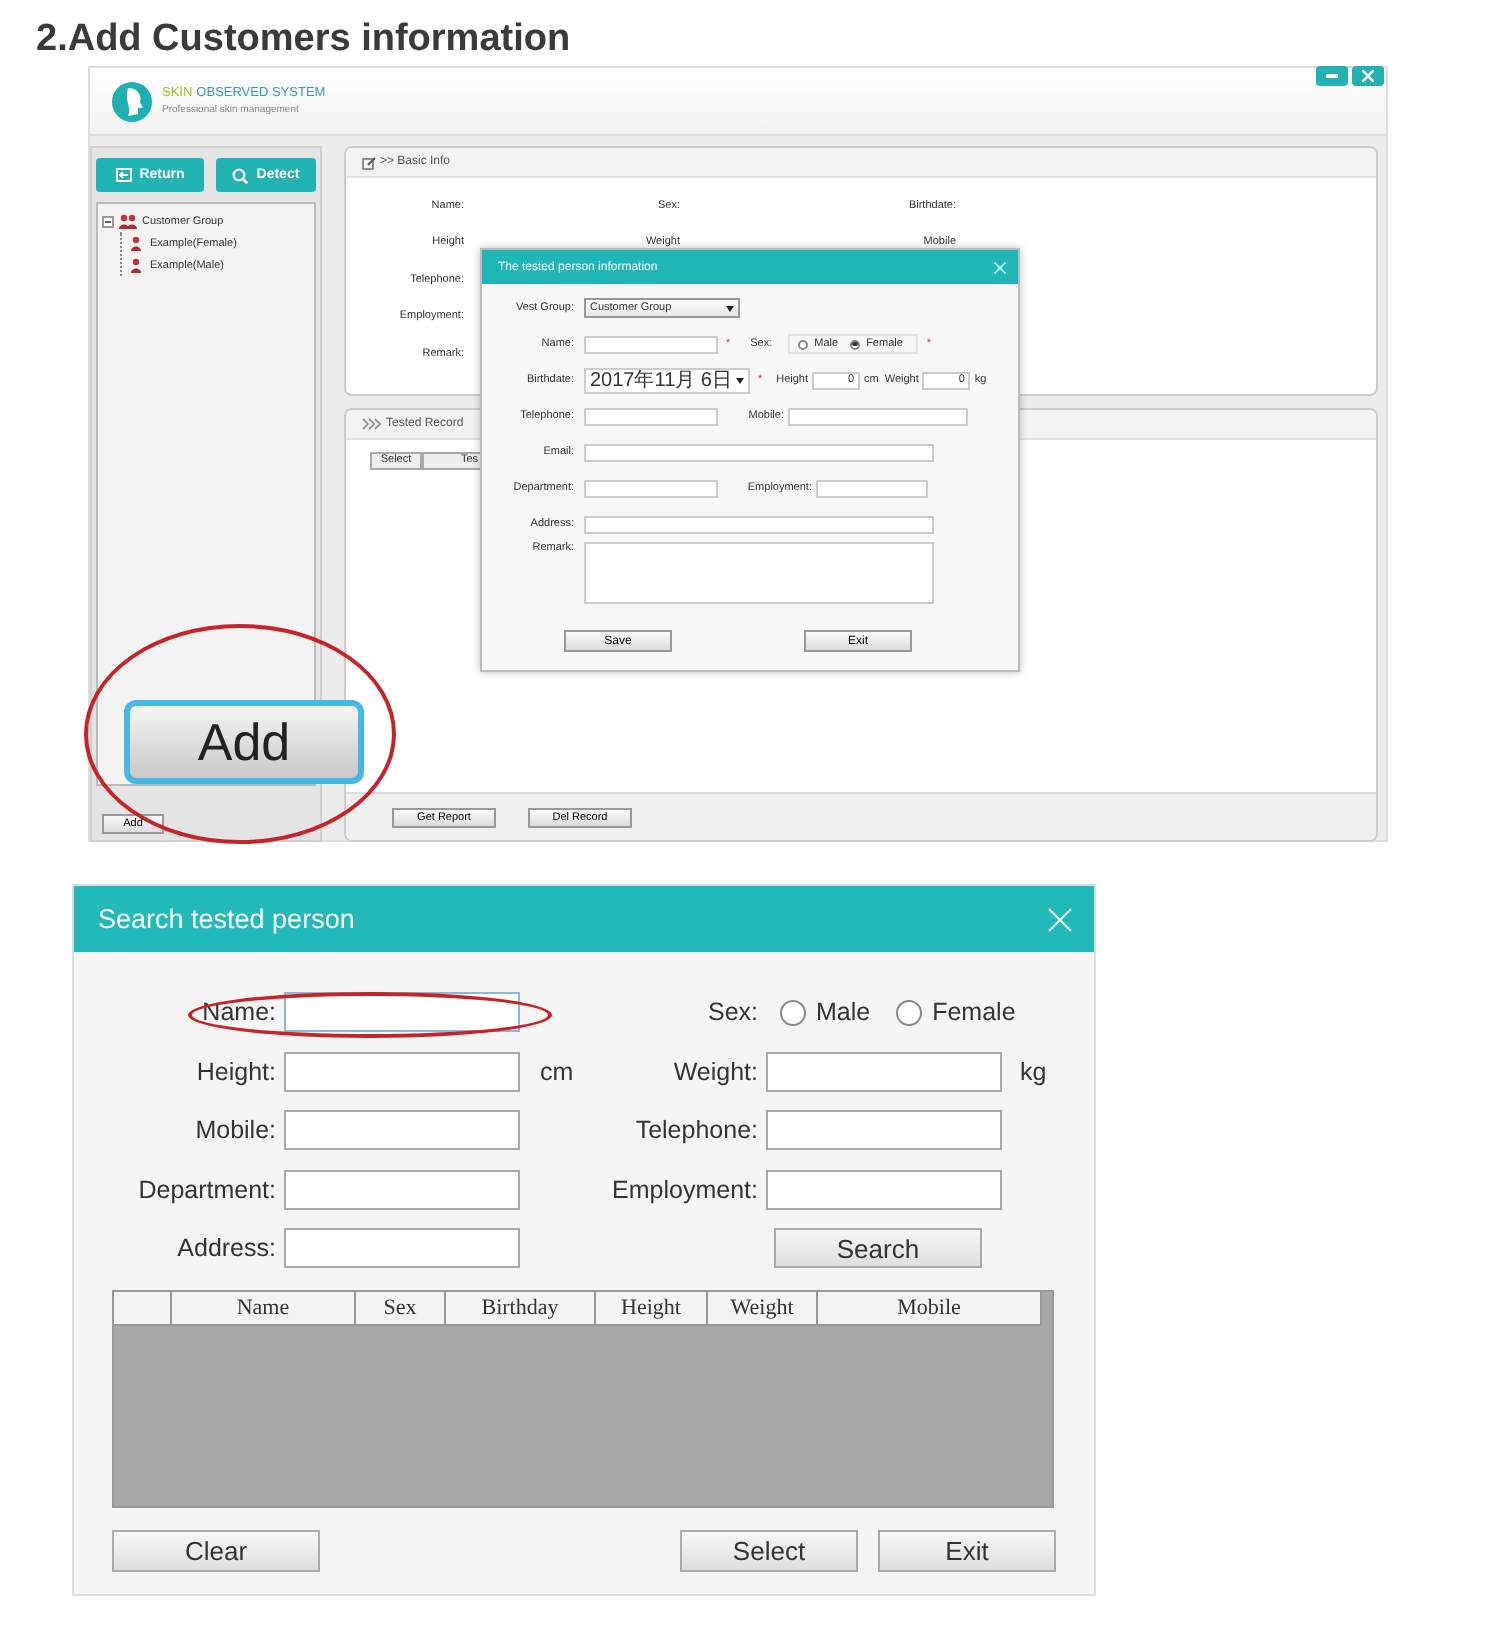 The image size is (1500, 1638). What do you see at coordinates (238, 1012) in the screenshot?
I see `field-label: Name:` at bounding box center [238, 1012].